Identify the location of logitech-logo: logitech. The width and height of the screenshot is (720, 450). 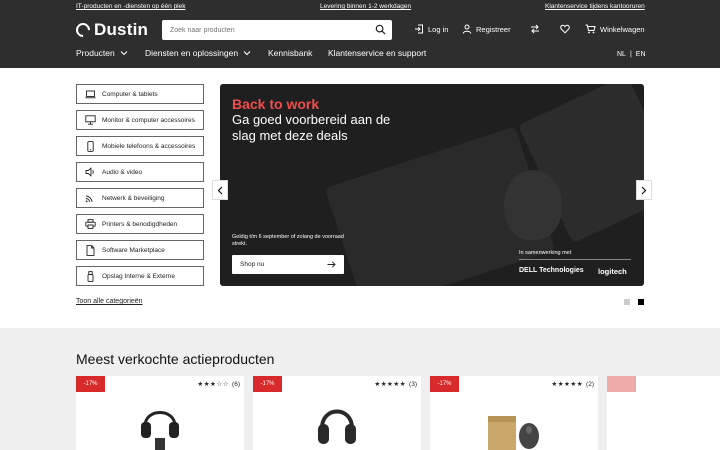
(612, 271).